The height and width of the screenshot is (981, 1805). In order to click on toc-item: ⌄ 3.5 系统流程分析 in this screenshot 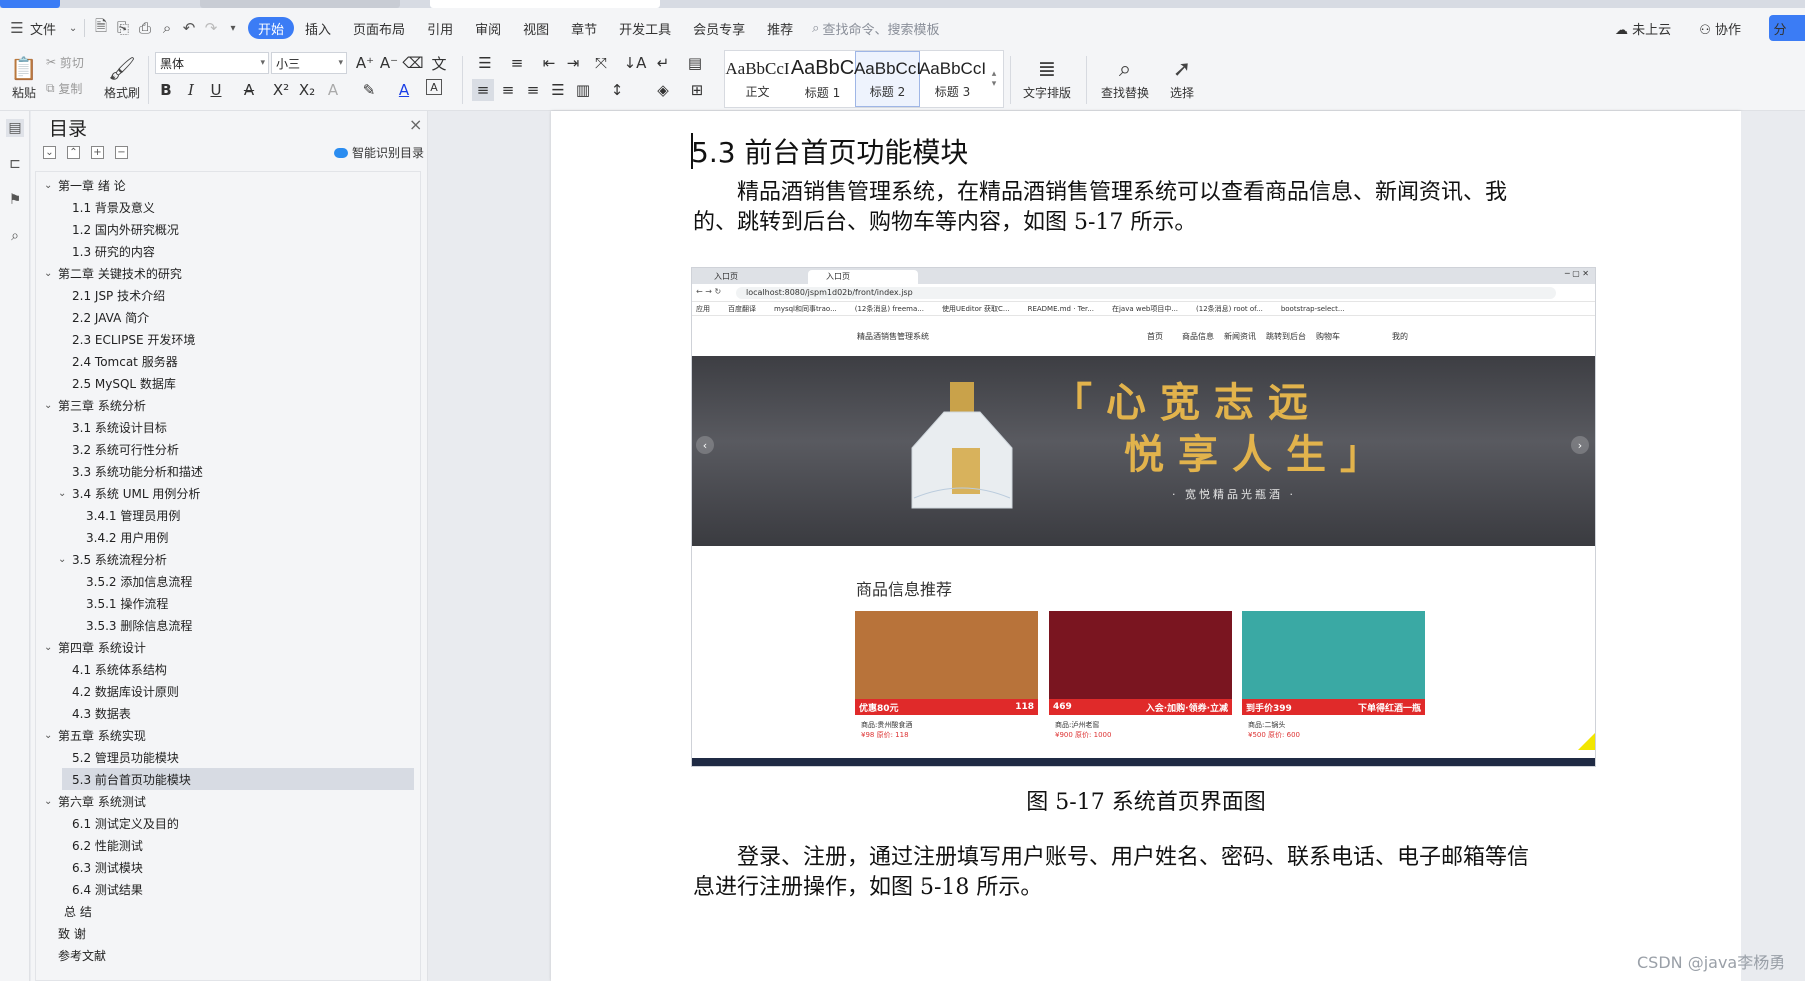, I will do `click(229, 559)`.